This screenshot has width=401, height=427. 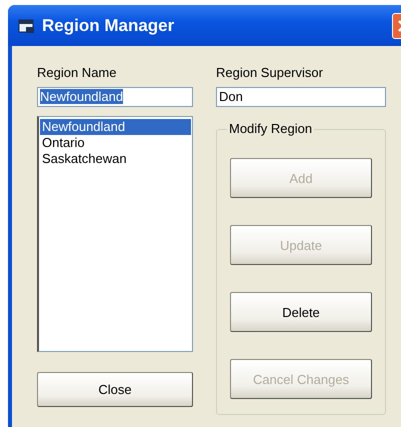 I want to click on region-name-field: Newfoundland, so click(x=115, y=97).